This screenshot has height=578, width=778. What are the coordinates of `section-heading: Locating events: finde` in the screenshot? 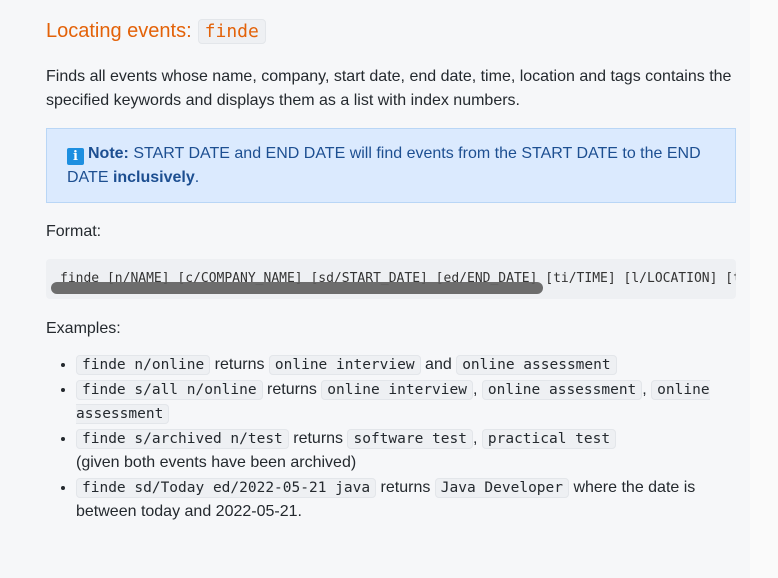 It's located at (398, 22).